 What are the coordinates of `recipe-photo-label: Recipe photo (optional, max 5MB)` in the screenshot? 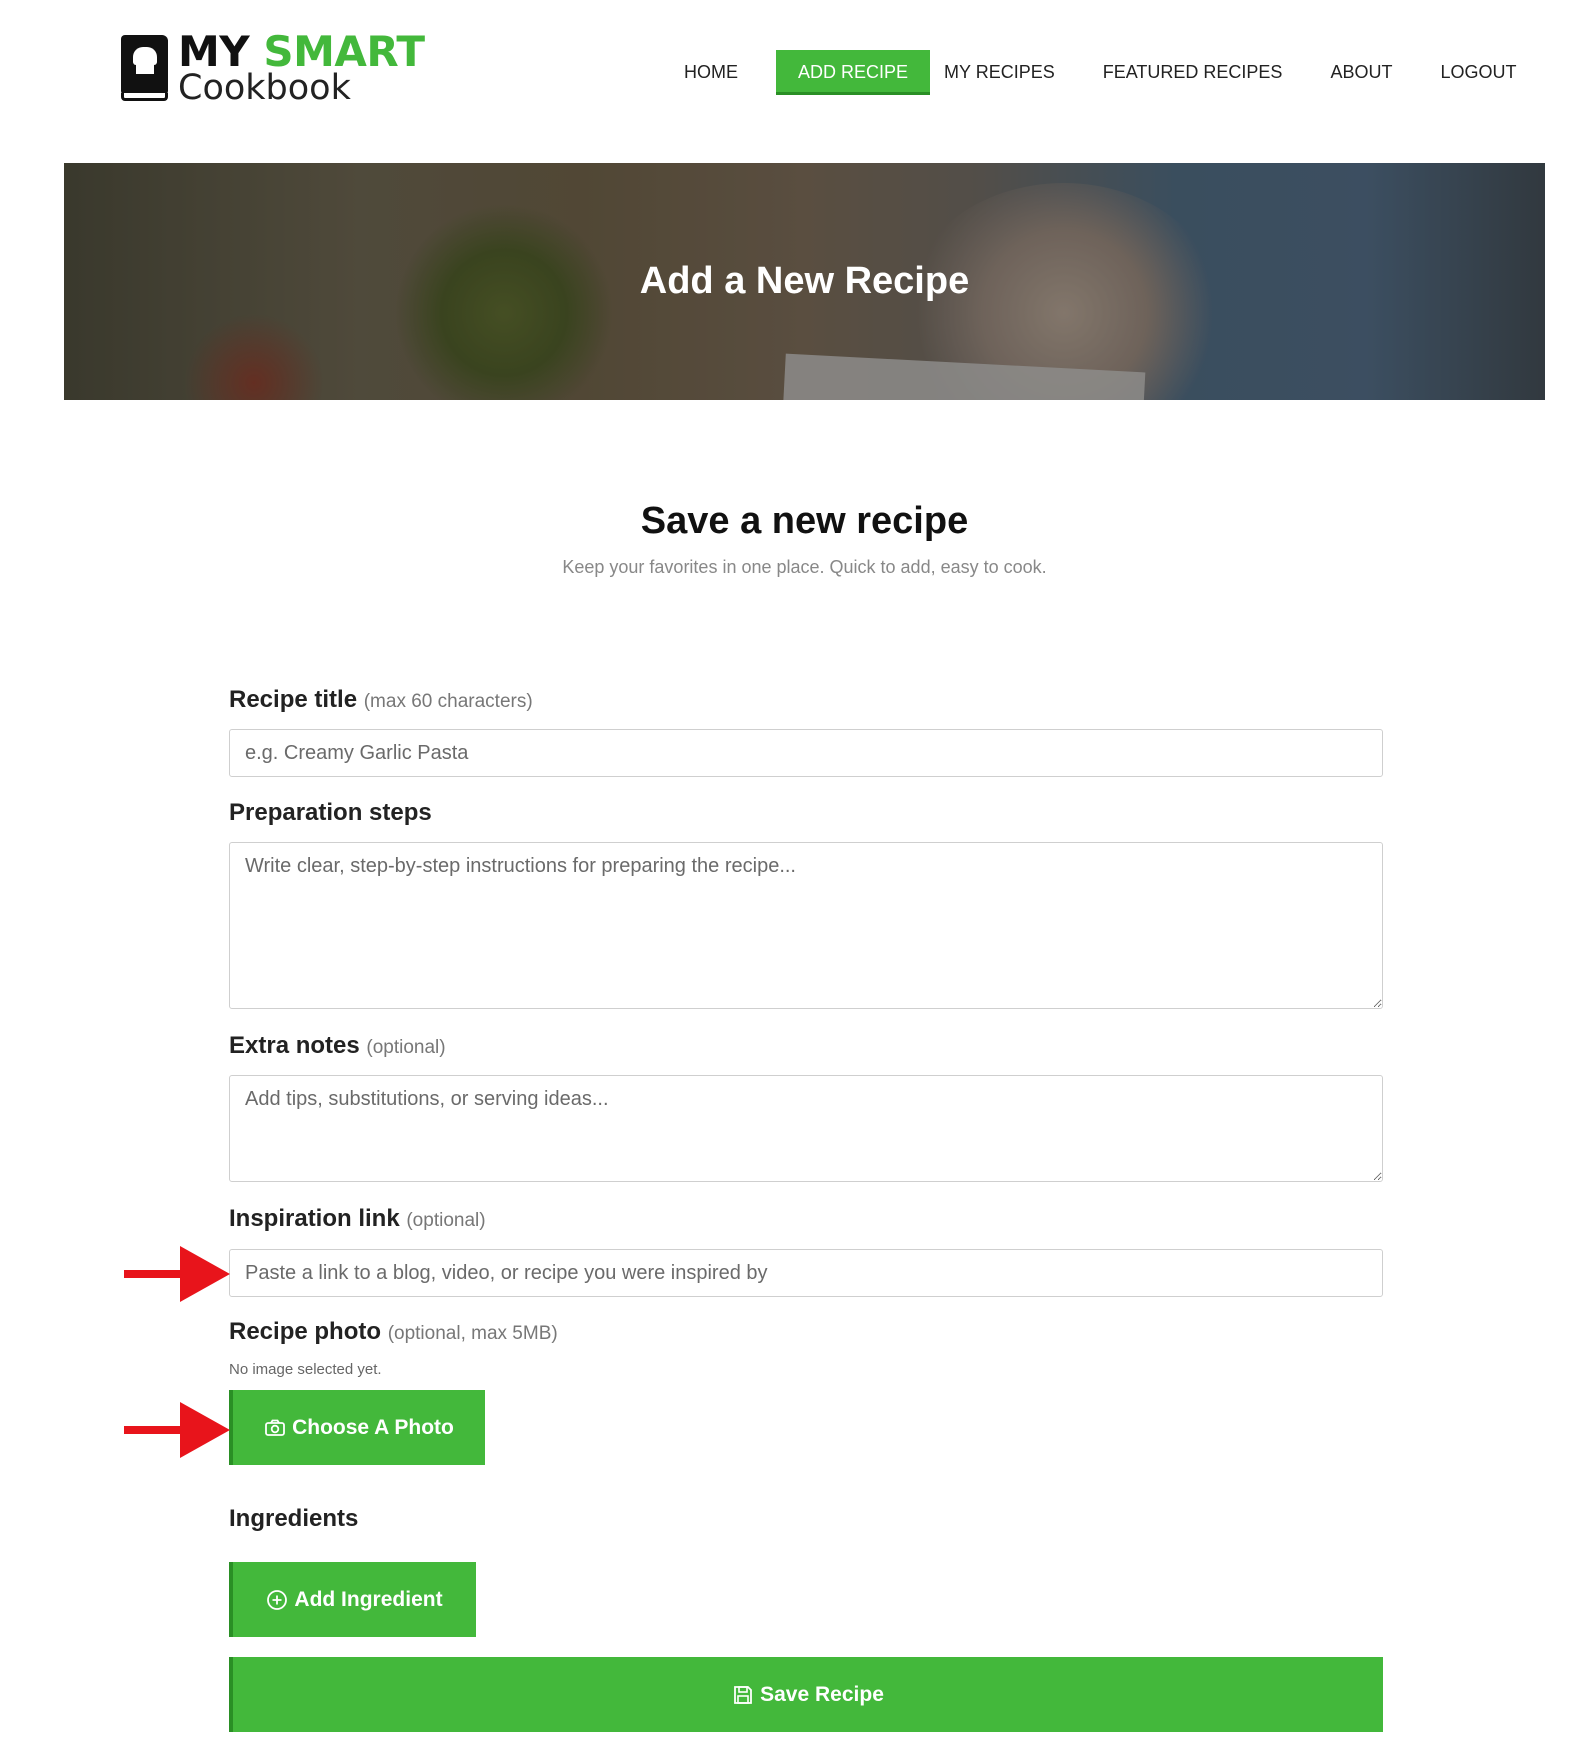 It's located at (393, 1331).